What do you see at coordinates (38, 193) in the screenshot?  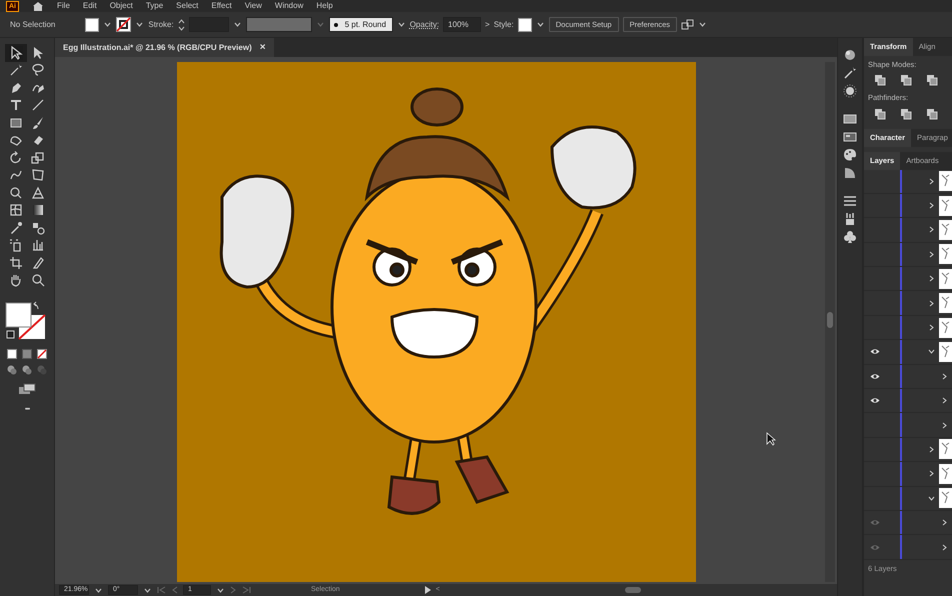 I see `perspective-grid-icon` at bounding box center [38, 193].